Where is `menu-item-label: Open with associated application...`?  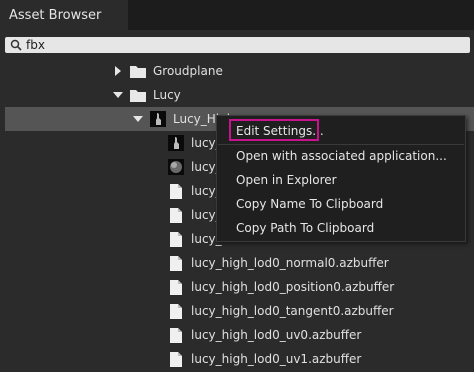
menu-item-label: Open with associated application... is located at coordinates (341, 156).